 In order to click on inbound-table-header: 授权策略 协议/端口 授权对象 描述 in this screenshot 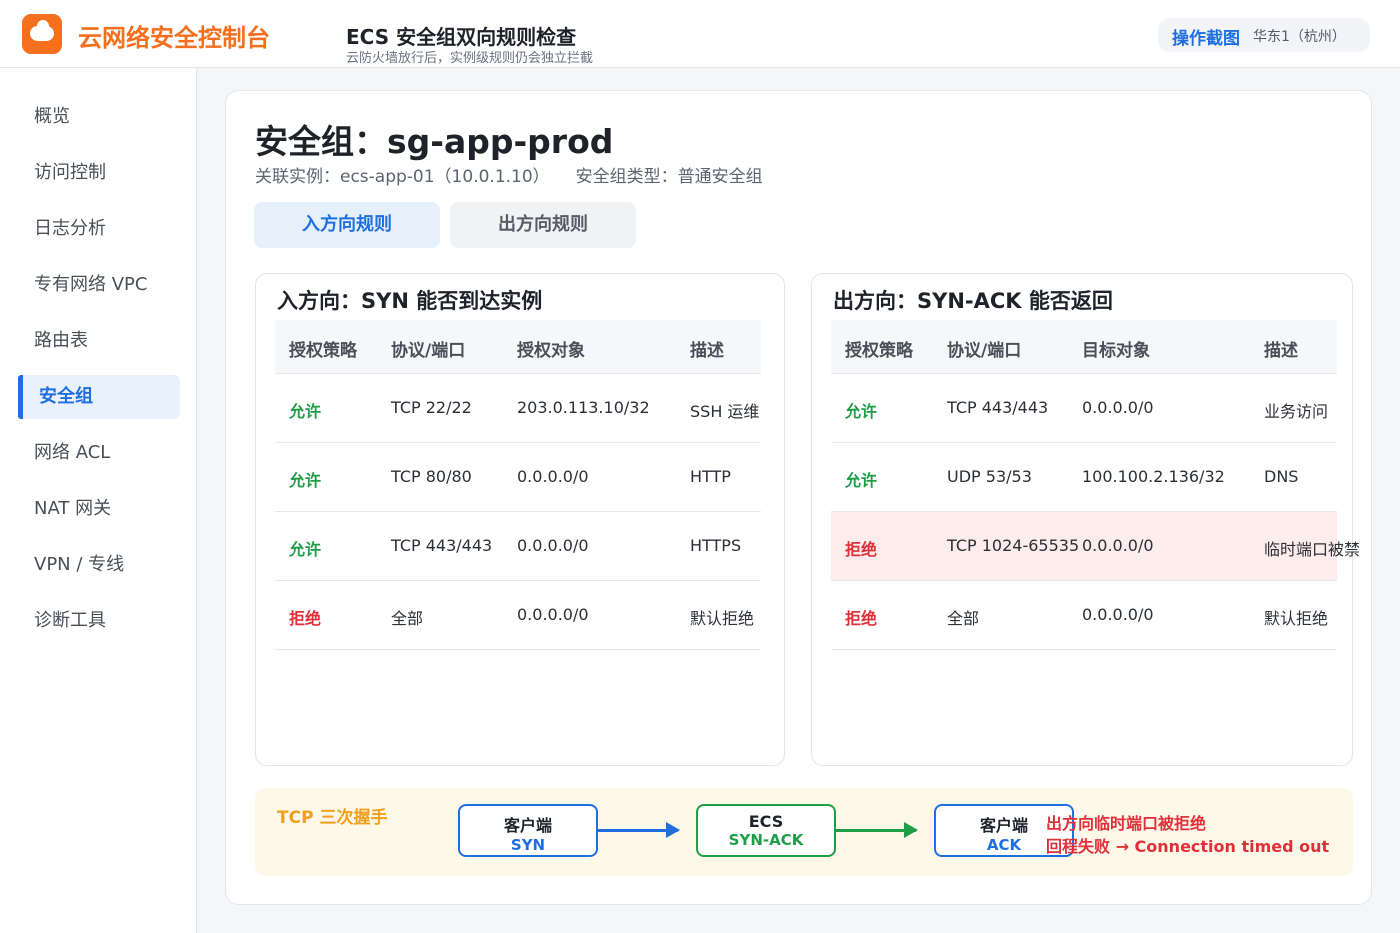, I will do `click(518, 347)`.